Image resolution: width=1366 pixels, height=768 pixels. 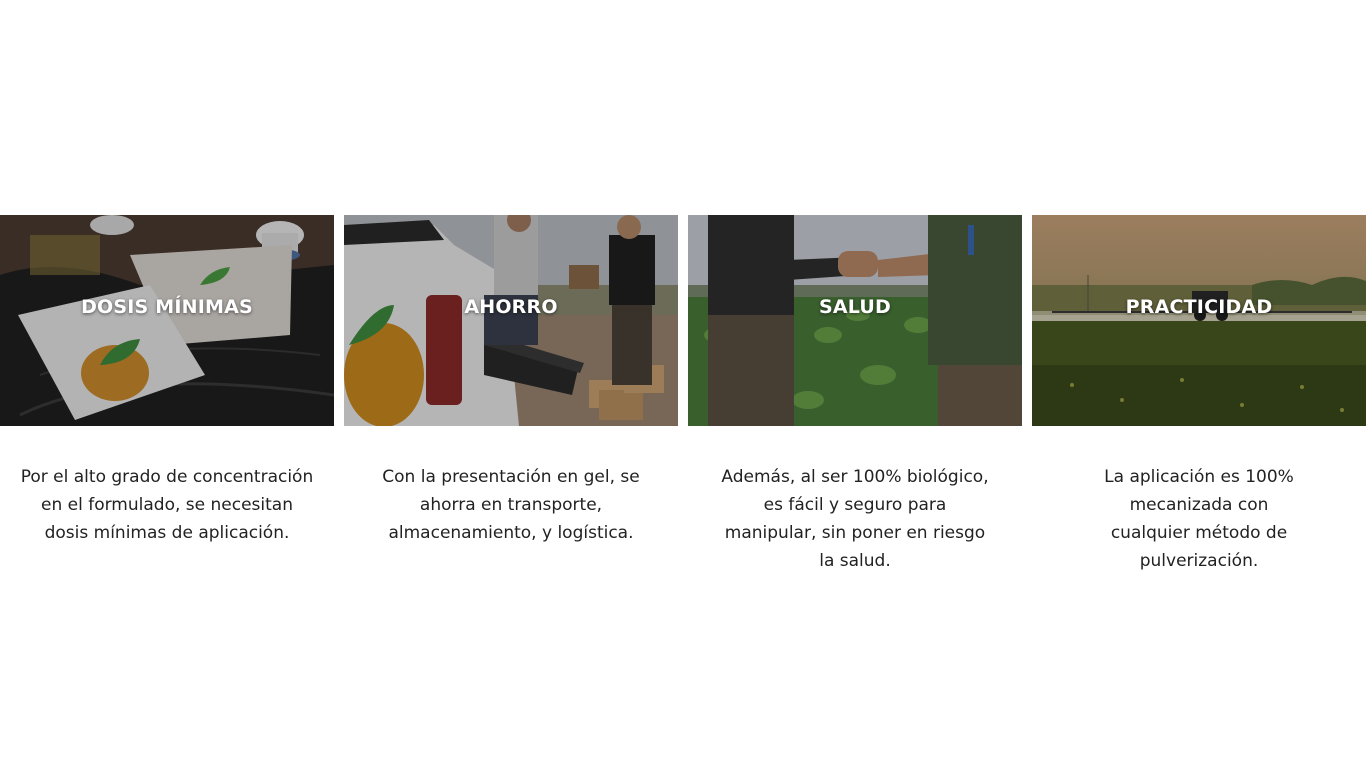 I want to click on feature-photo-salud: SALUD, so click(x=855, y=320).